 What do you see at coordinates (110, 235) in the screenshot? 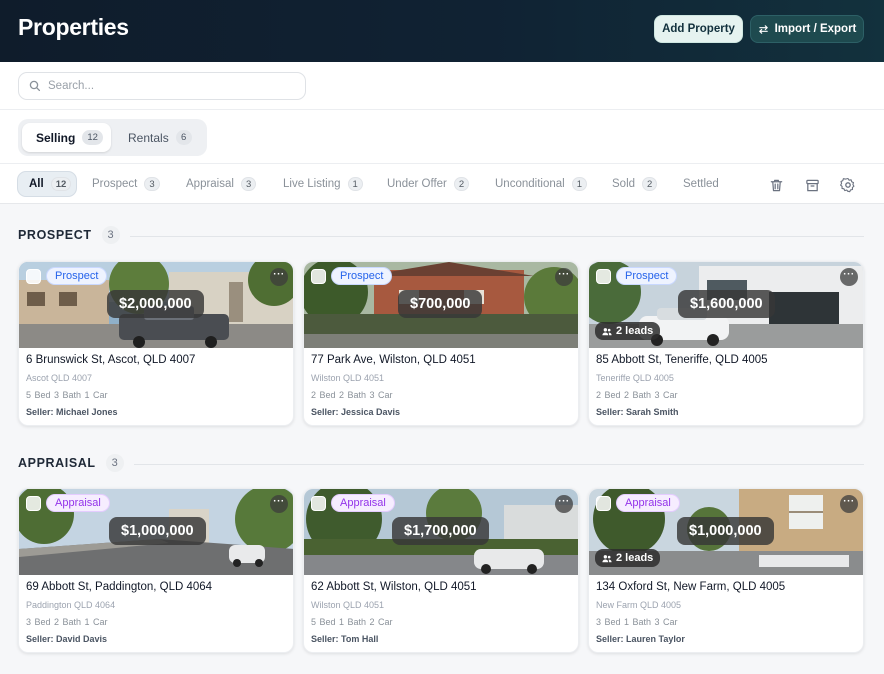
I see `section-count: 3` at bounding box center [110, 235].